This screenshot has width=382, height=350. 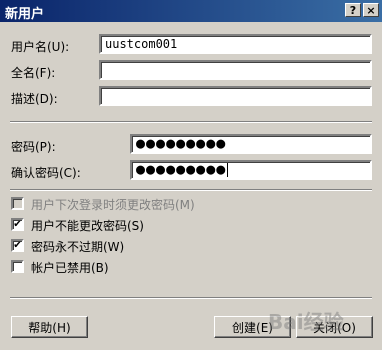 What do you see at coordinates (228, 169) in the screenshot?
I see `text-caret` at bounding box center [228, 169].